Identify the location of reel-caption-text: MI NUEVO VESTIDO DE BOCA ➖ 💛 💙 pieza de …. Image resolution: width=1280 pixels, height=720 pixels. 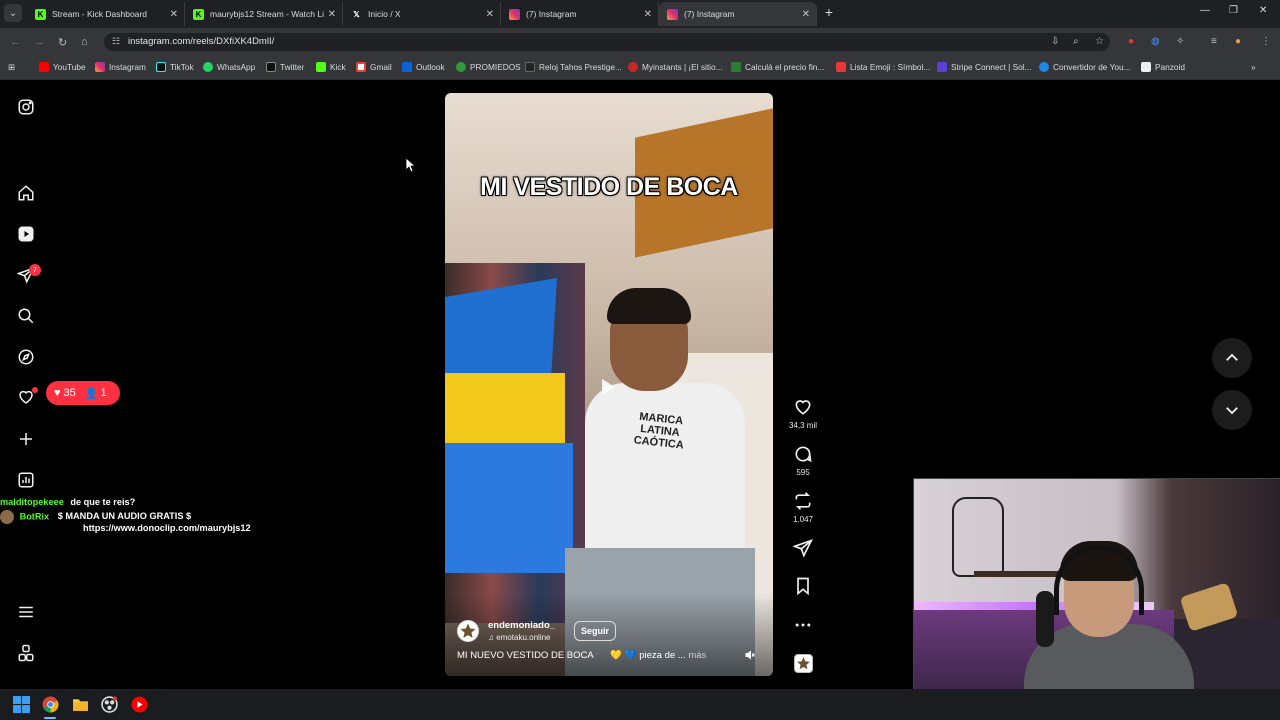
(571, 655).